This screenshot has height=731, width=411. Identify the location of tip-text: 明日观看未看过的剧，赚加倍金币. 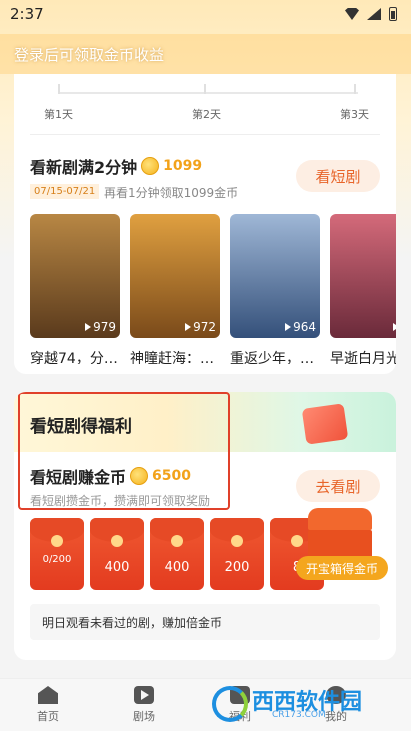
(205, 622).